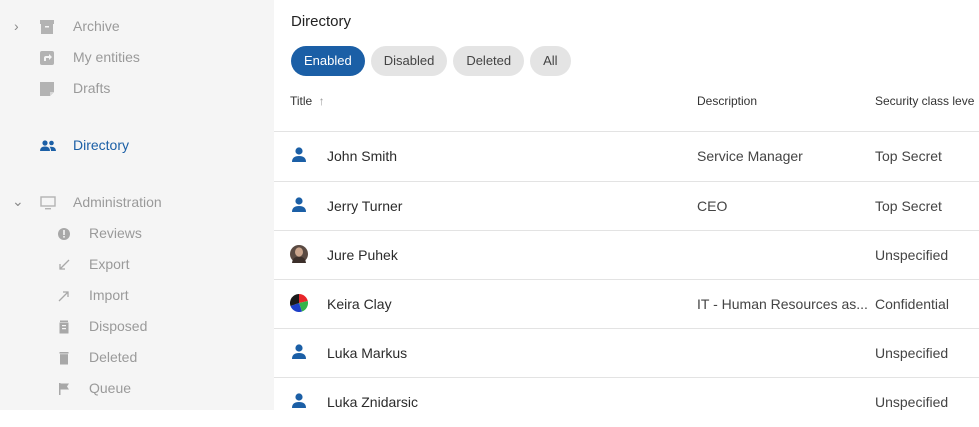  Describe the element at coordinates (489, 61) in the screenshot. I see `filter-deleted-chip: Deleted` at that location.